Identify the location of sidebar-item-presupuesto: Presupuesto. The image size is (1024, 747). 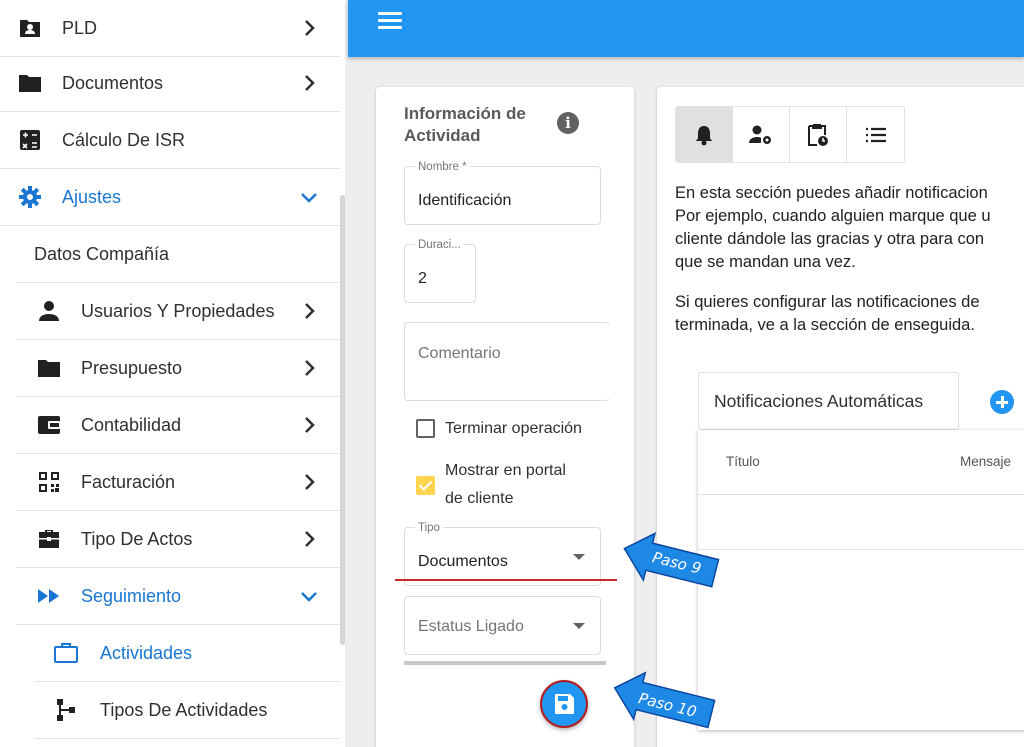
(178, 368).